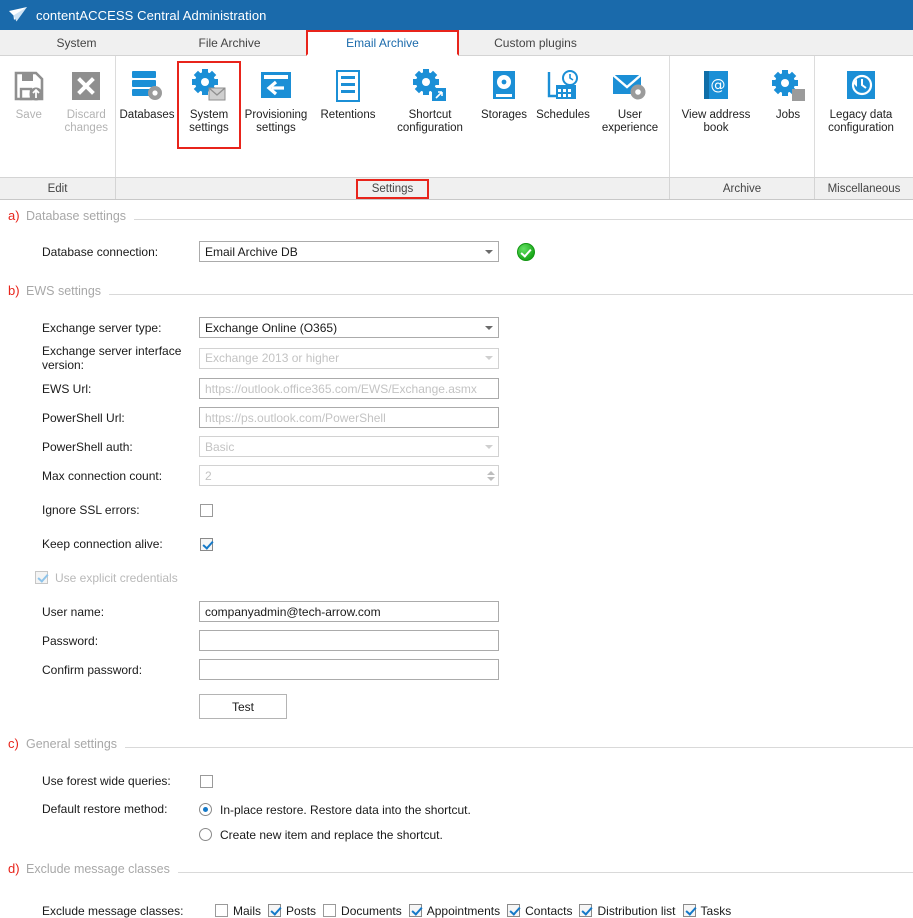 The height and width of the screenshot is (918, 913). Describe the element at coordinates (276, 98) in the screenshot. I see `ribbon-button-provisioning-settings: Provisioning settings` at that location.